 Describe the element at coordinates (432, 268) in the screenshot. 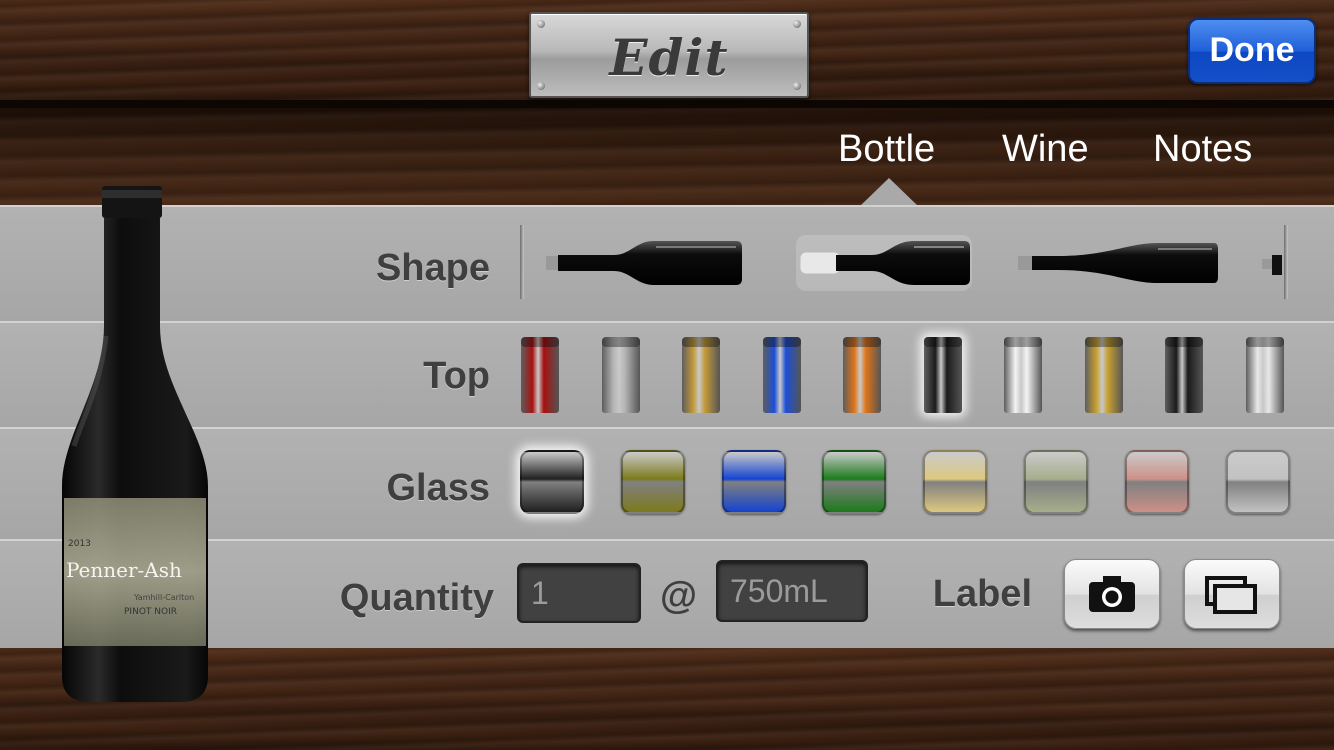

I see `shape-label: Shape` at that location.